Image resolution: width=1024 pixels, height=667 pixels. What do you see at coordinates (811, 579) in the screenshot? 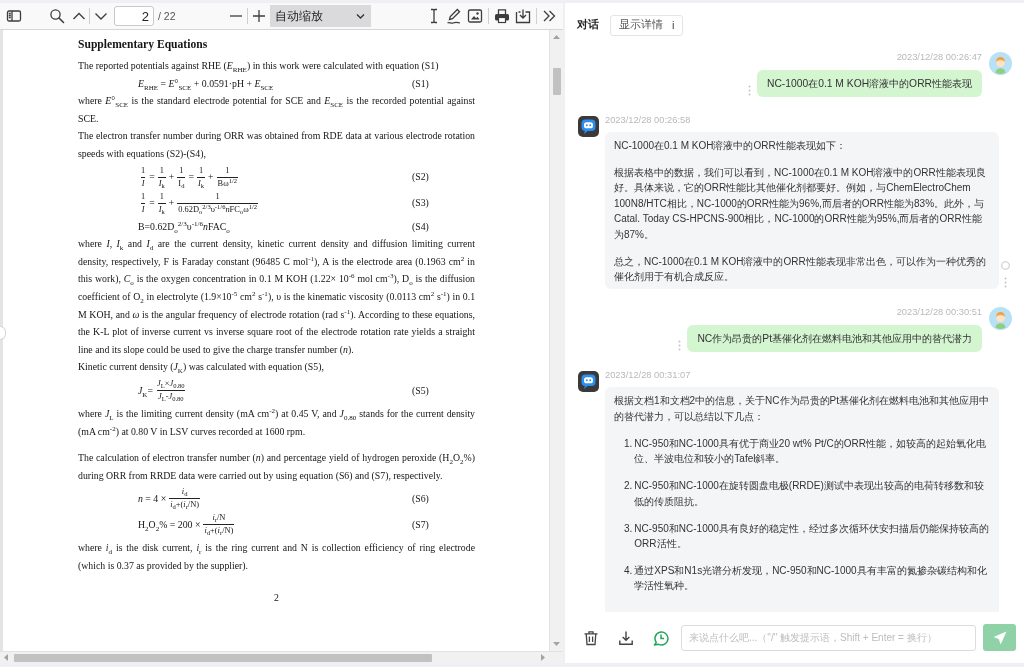
I see `list-item-text: 通过XPS和N1s光谱分析发现，NC-950和NC-1000具有丰富的氮掺杂碳结构和化学活性氧种。` at bounding box center [811, 579].